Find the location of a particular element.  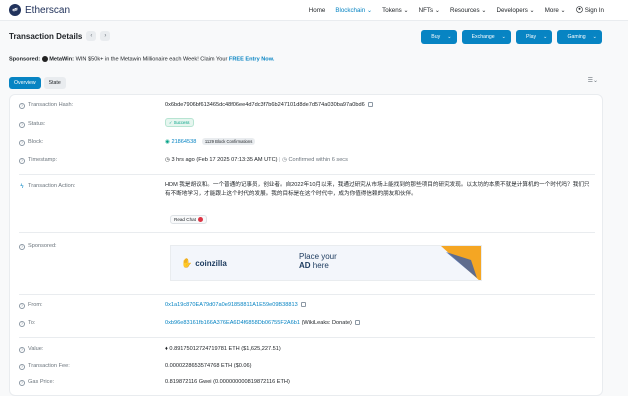

gaming-button: Gaming ⌄ is located at coordinates (579, 37).